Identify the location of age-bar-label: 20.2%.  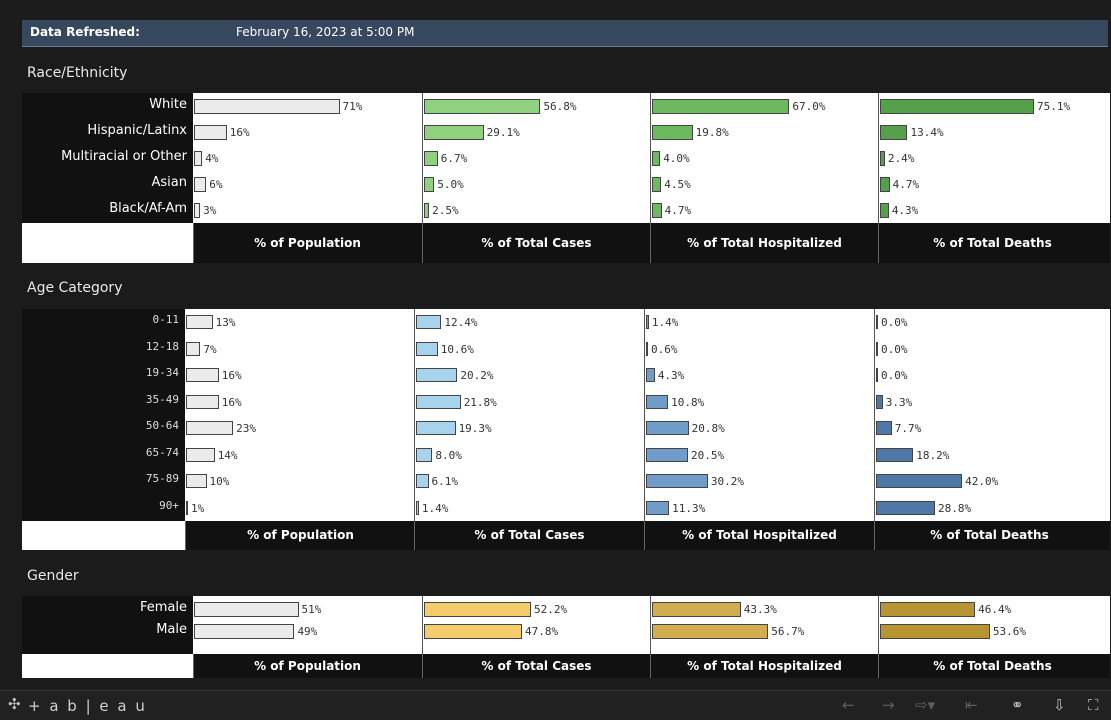
(477, 375).